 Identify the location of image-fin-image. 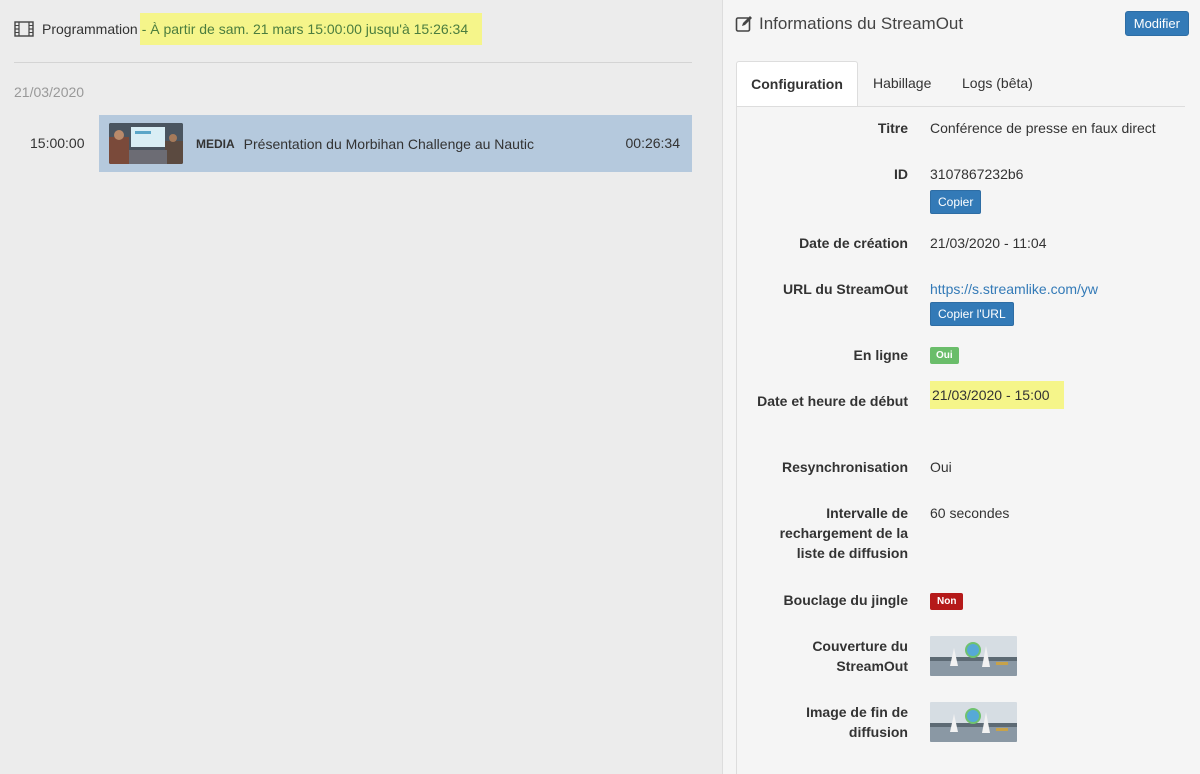
(973, 722).